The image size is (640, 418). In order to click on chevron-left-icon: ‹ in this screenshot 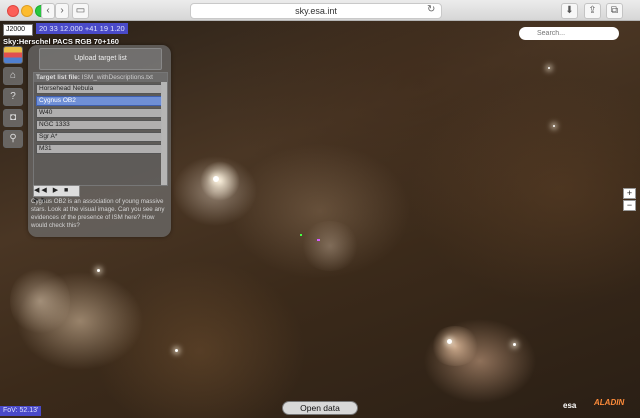, I will do `click(48, 10)`.